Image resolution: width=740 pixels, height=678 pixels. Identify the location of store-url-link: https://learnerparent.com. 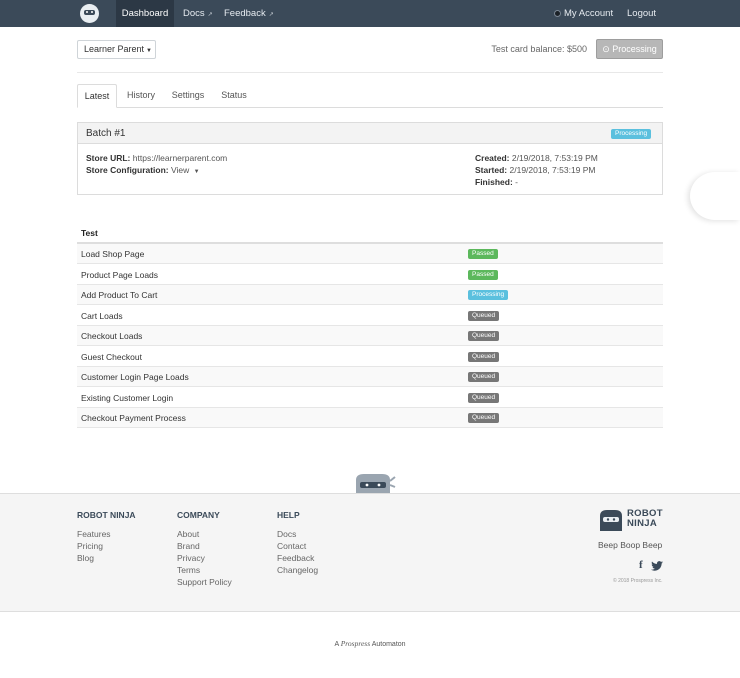
(180, 158).